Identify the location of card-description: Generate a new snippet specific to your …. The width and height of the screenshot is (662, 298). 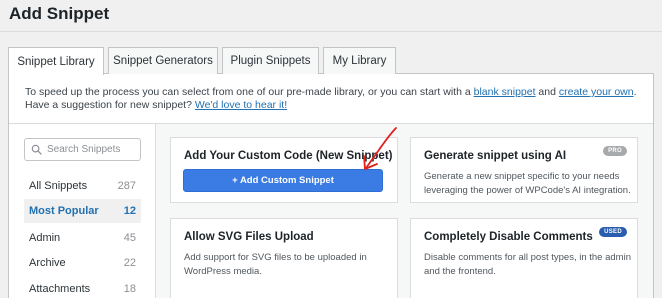
(527, 183).